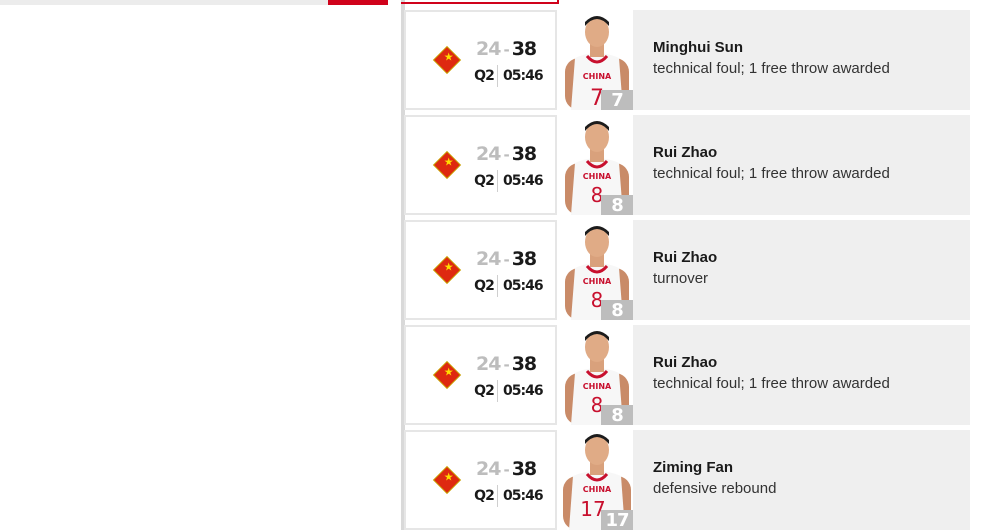  I want to click on event-info: Rui Zhao turnover, so click(801, 270).